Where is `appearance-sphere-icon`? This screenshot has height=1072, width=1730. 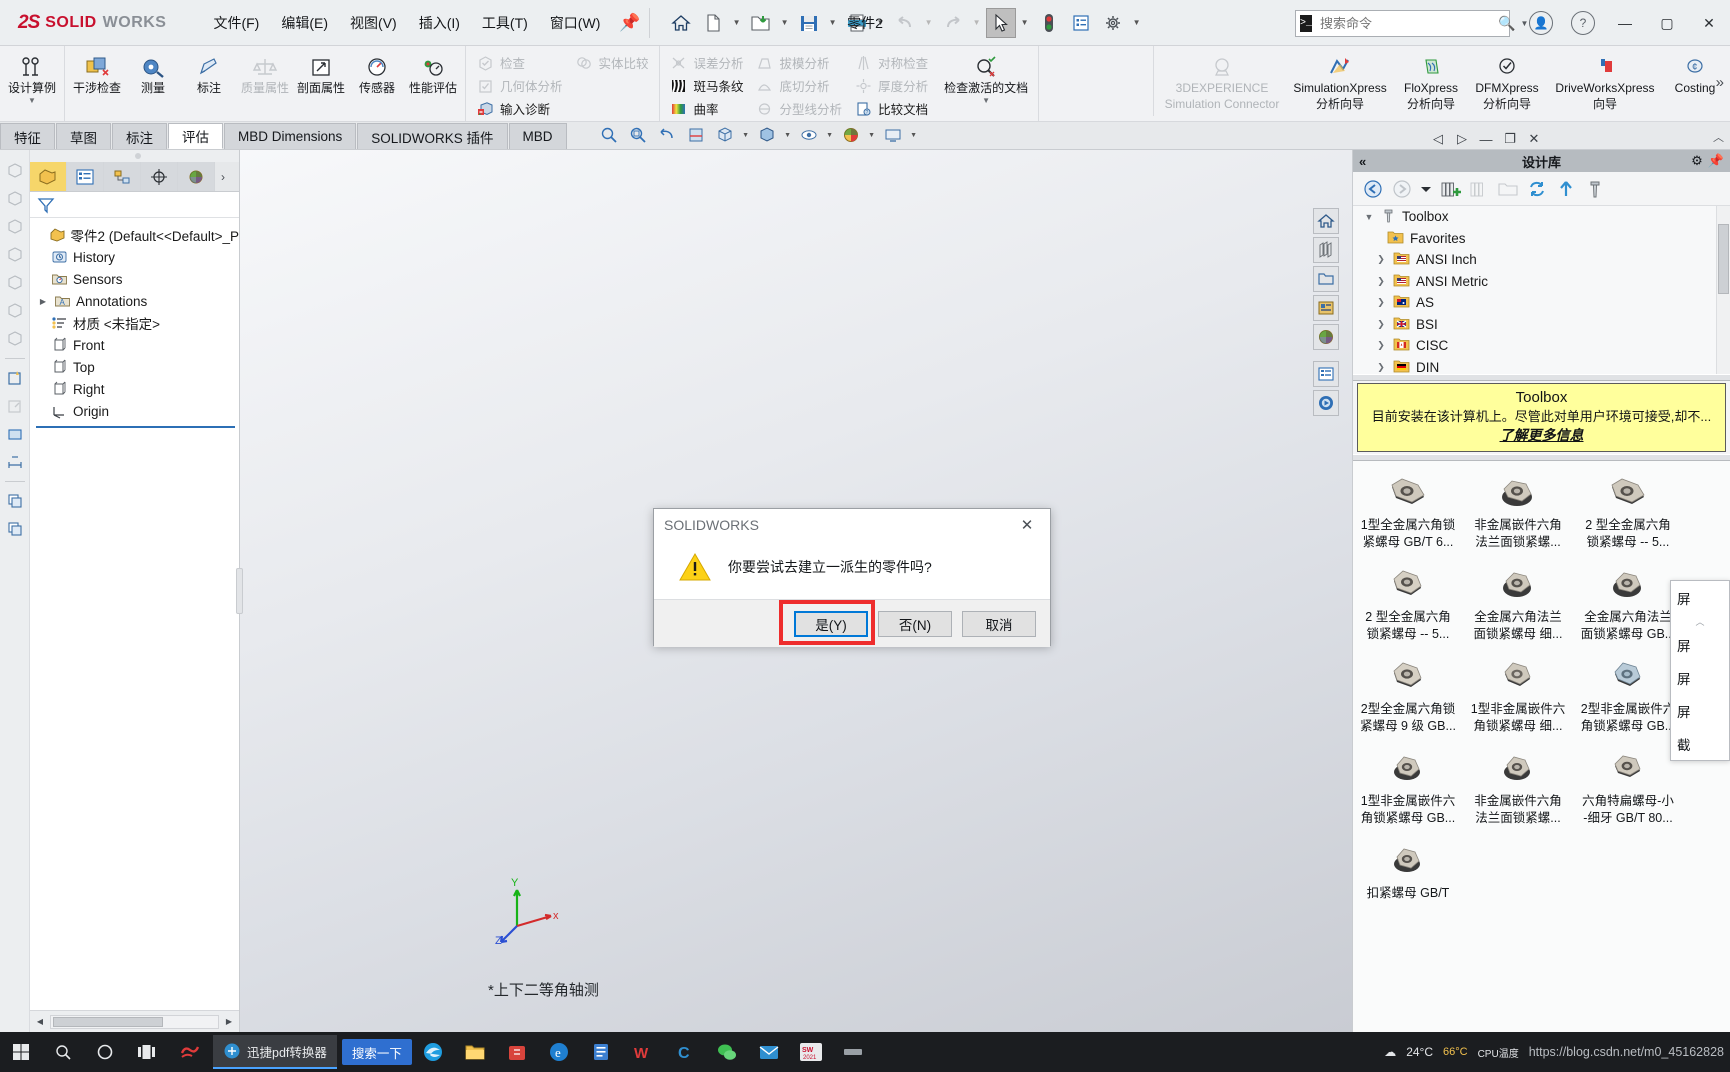
appearance-sphere-icon is located at coordinates (1326, 337).